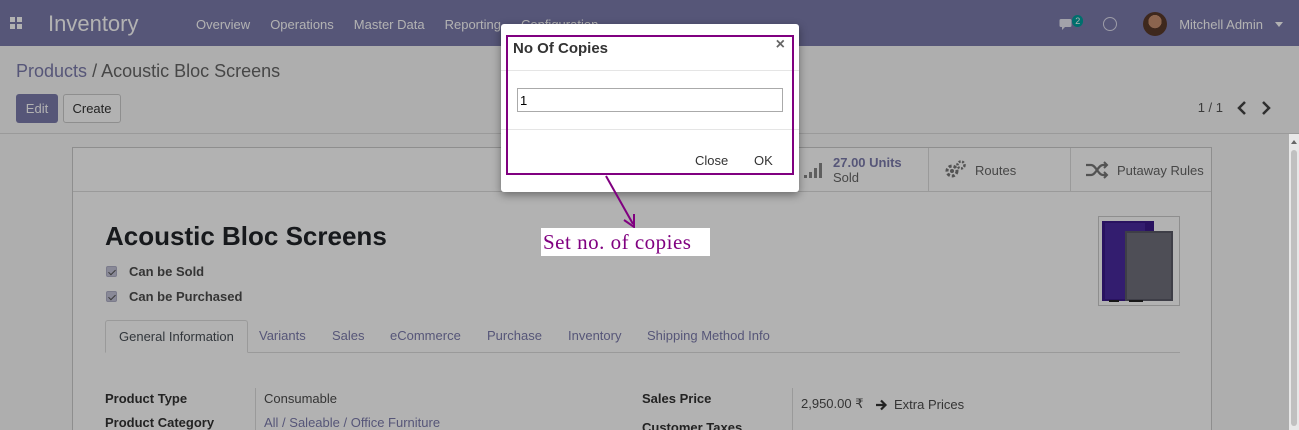  Describe the element at coordinates (650, 100) in the screenshot. I see `copies-input` at that location.